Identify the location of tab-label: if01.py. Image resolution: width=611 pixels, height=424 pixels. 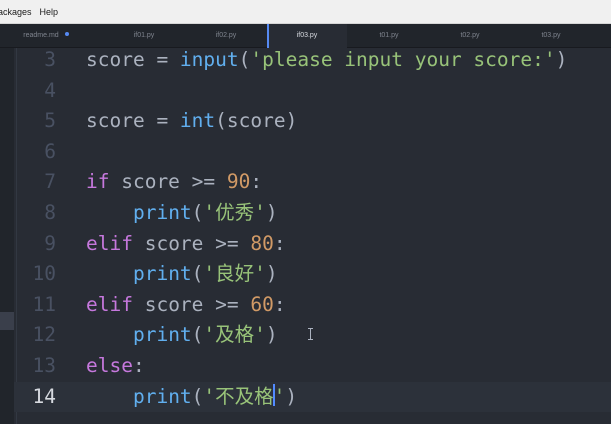
(144, 35).